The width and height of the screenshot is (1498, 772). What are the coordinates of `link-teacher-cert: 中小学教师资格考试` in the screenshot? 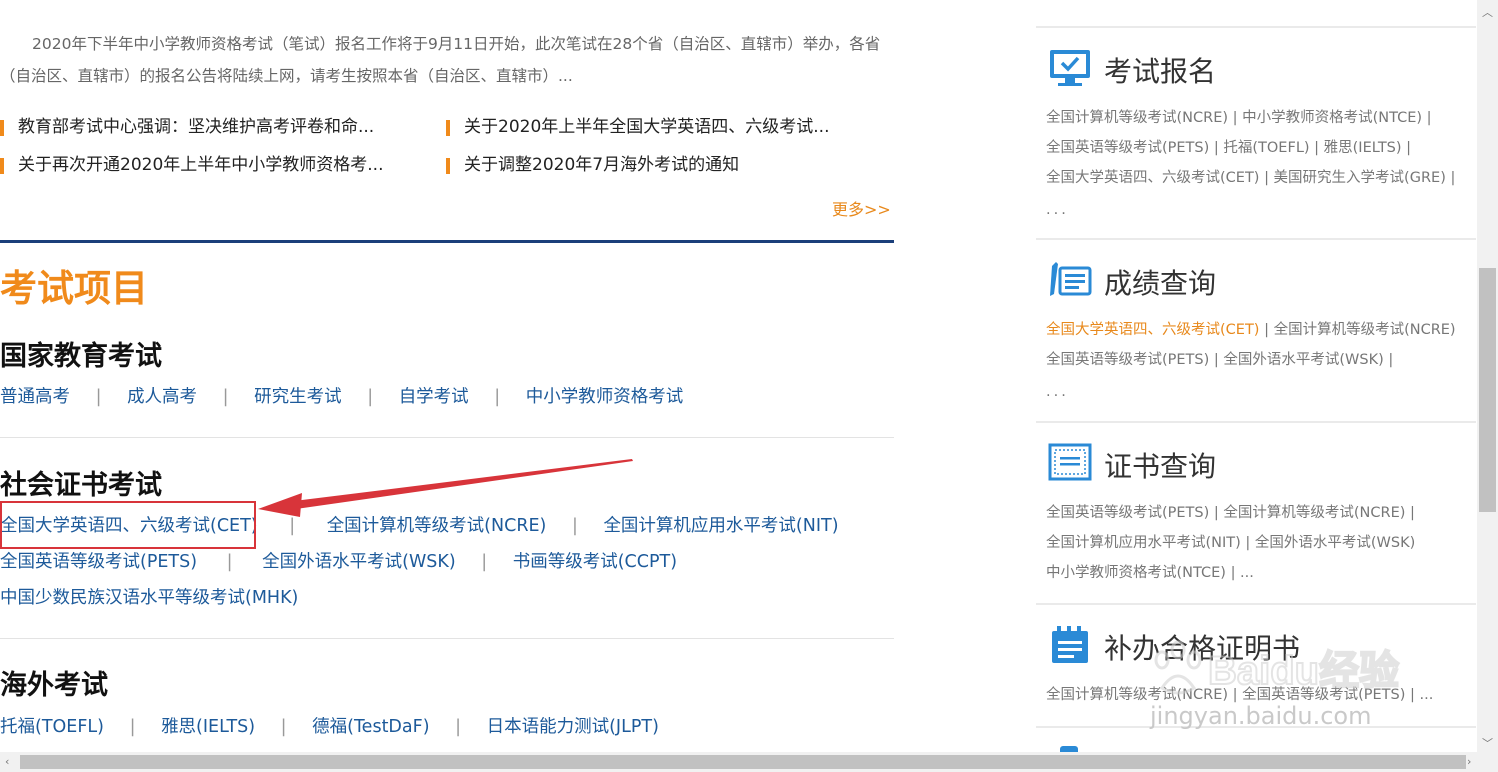 It's located at (605, 397).